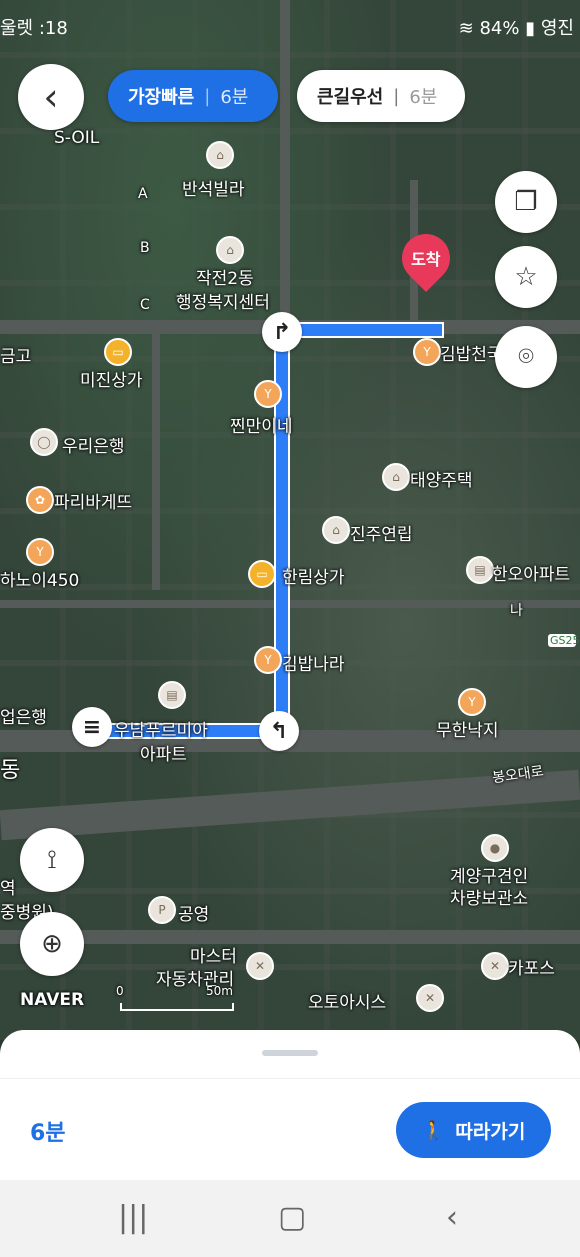 The height and width of the screenshot is (1257, 580). Describe the element at coordinates (161, 731) in the screenshot. I see `label-unam: 우남푸르미아` at that location.